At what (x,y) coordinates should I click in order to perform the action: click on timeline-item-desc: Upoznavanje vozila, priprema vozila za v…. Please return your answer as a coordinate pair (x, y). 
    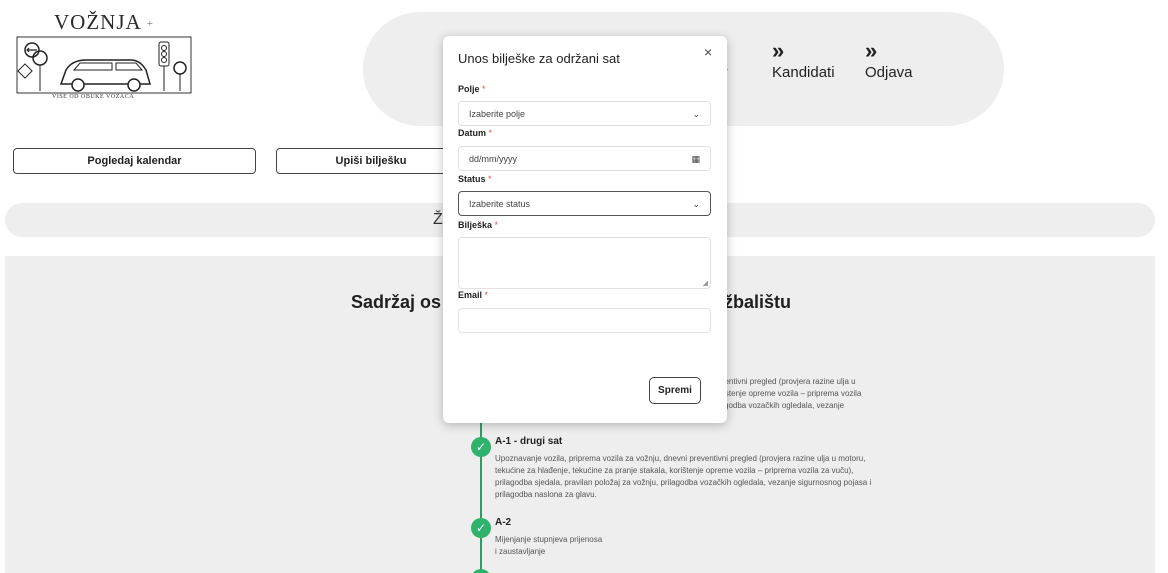
    Looking at the image, I should click on (683, 476).